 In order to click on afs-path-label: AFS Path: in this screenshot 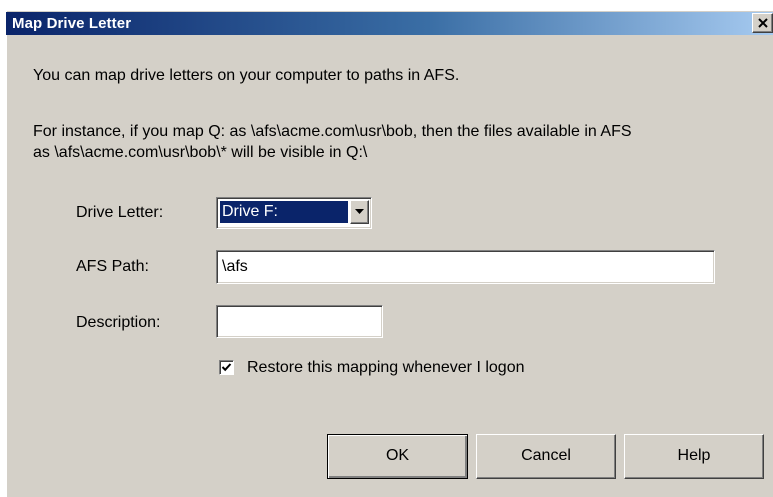, I will do `click(112, 266)`.